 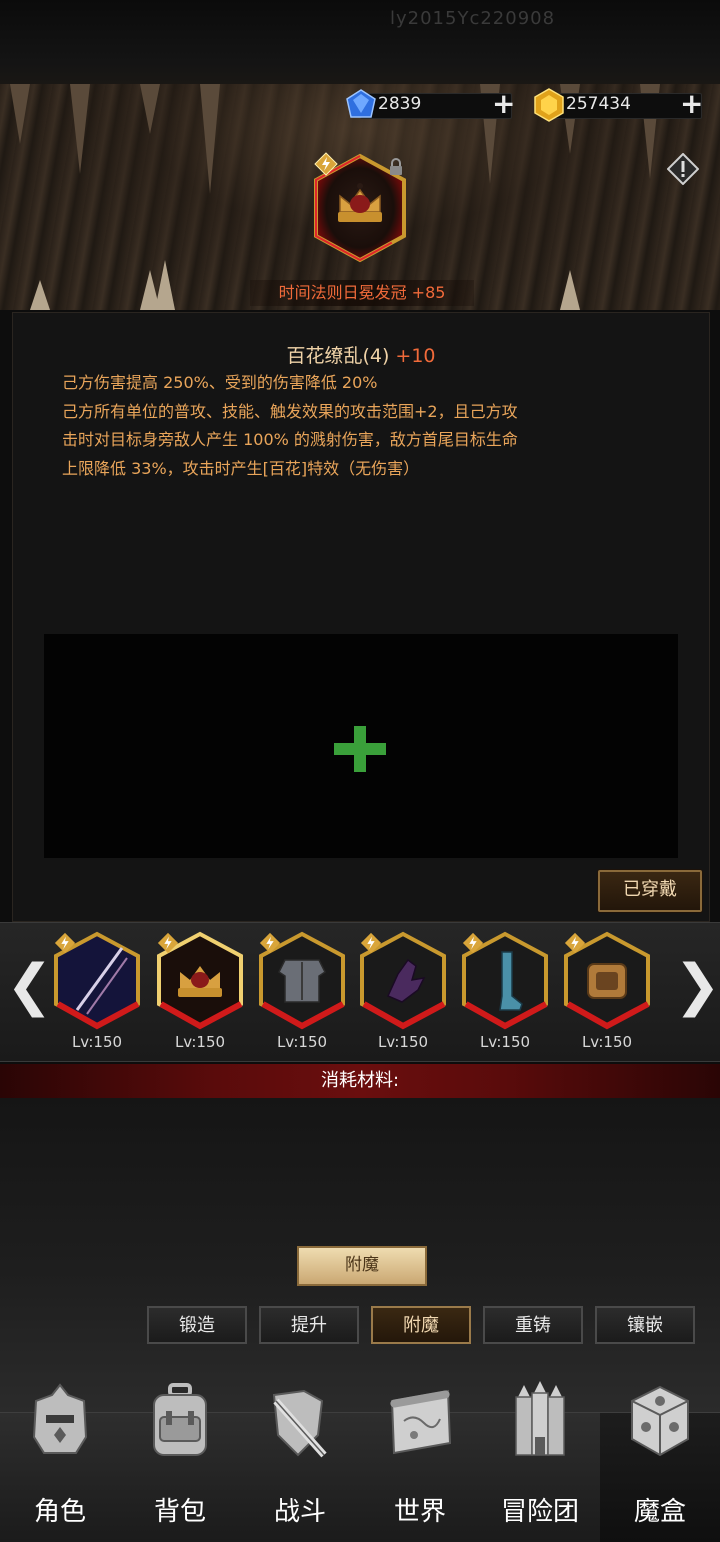 I want to click on nav-label: 世界, so click(x=419, y=1512).